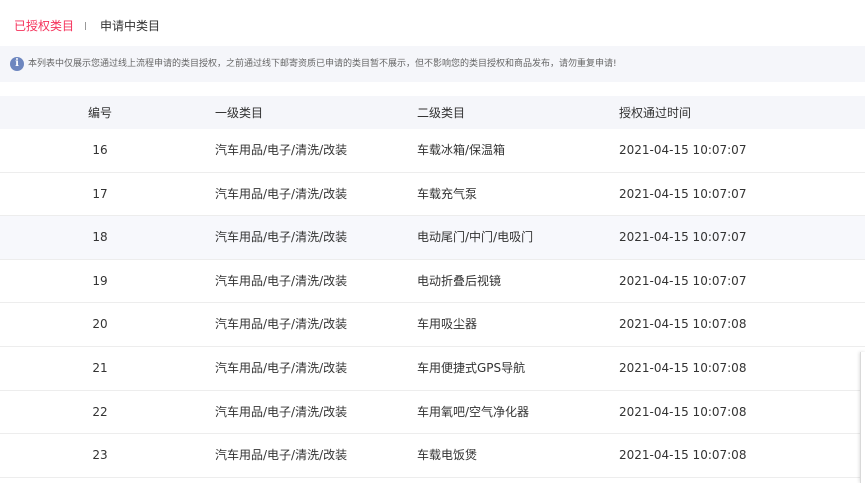 The height and width of the screenshot is (483, 865). What do you see at coordinates (655, 113) in the screenshot?
I see `column-header-time: 授权通过时间` at bounding box center [655, 113].